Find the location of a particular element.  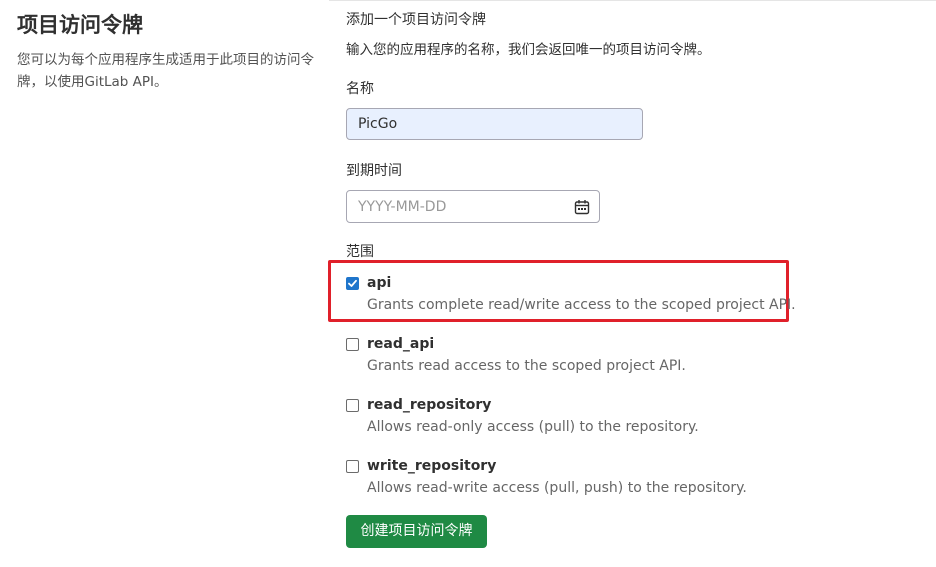

top-divider is located at coordinates (632, 0).